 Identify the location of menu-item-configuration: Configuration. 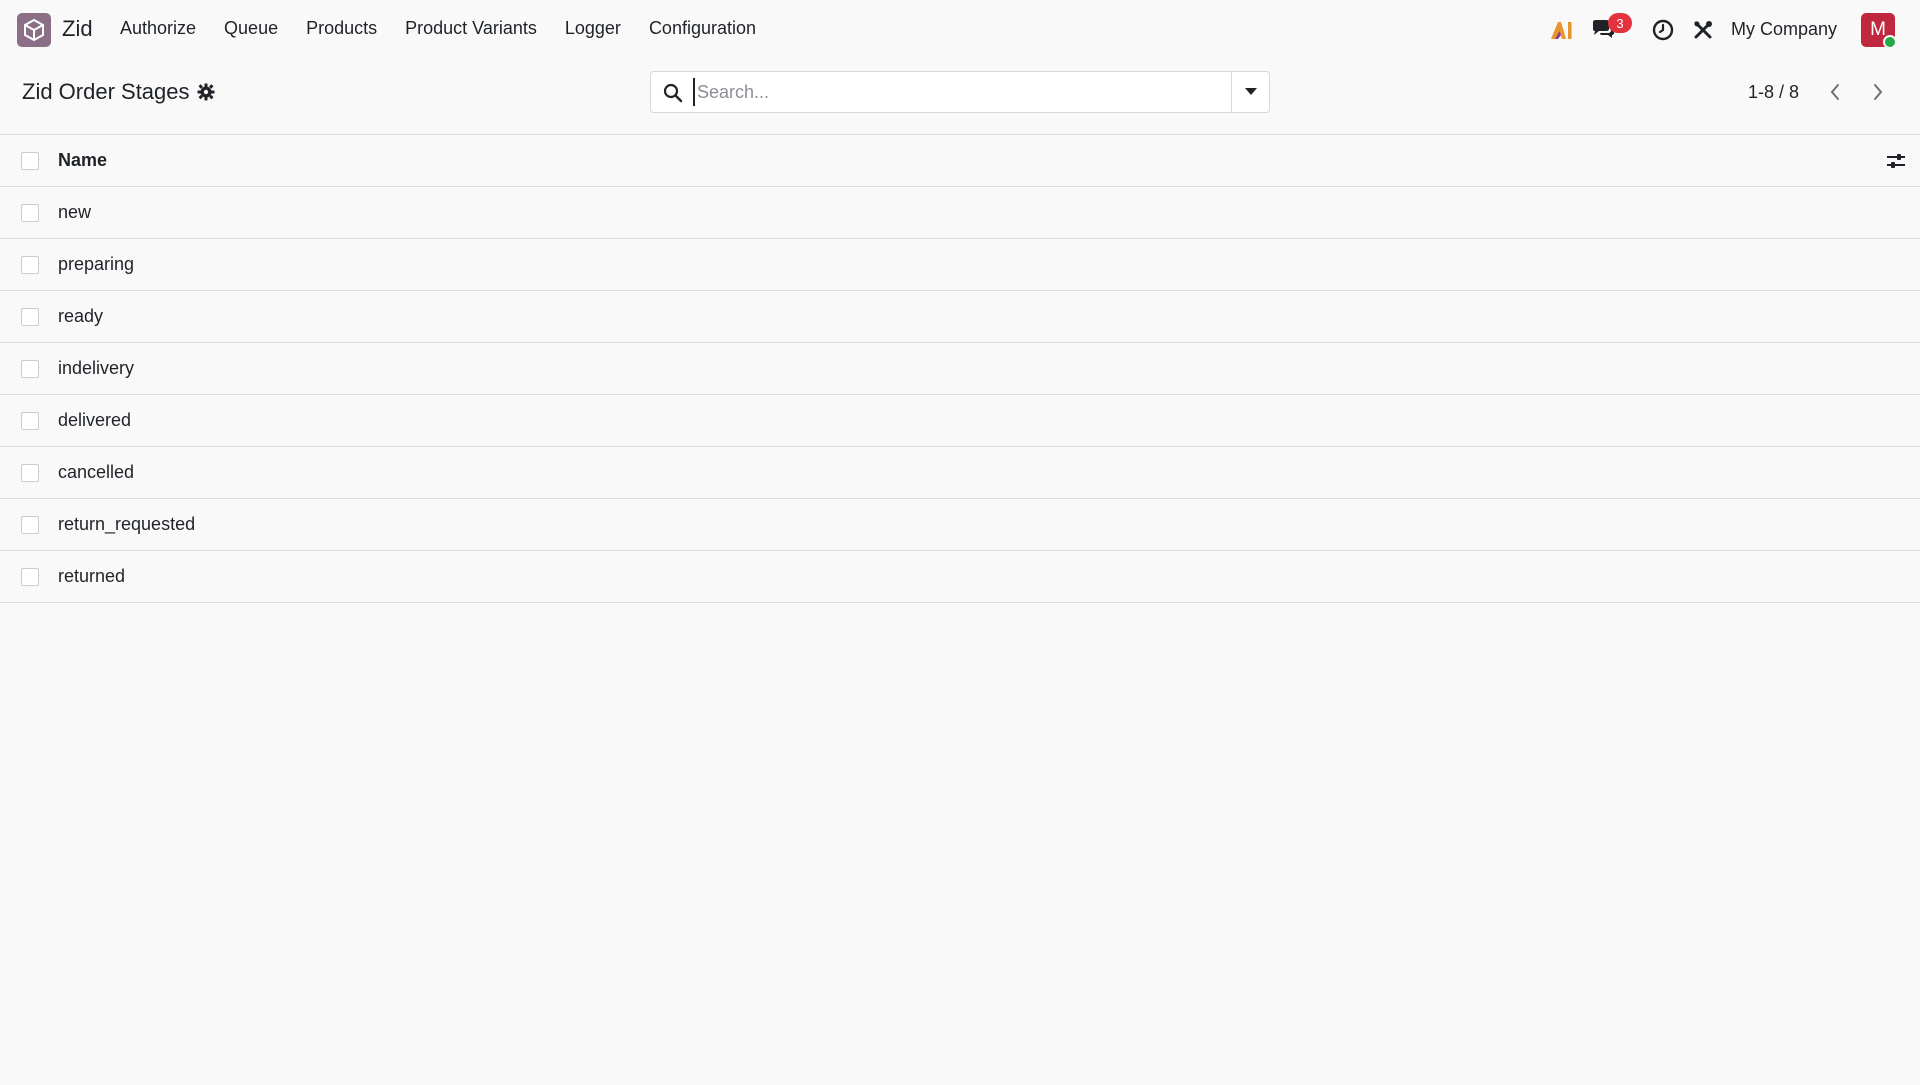
(702, 28).